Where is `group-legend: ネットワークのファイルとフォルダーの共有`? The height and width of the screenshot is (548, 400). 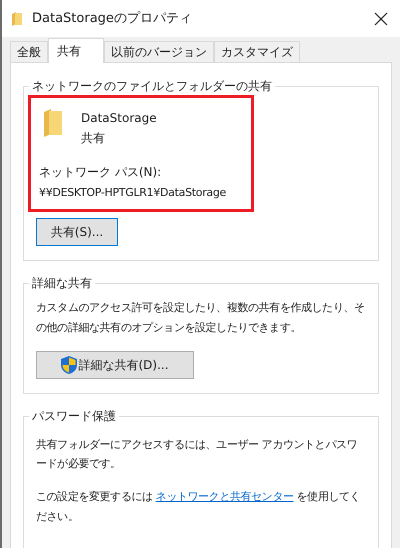
group-legend: ネットワークのファイルとフォルダーの共有 is located at coordinates (152, 86).